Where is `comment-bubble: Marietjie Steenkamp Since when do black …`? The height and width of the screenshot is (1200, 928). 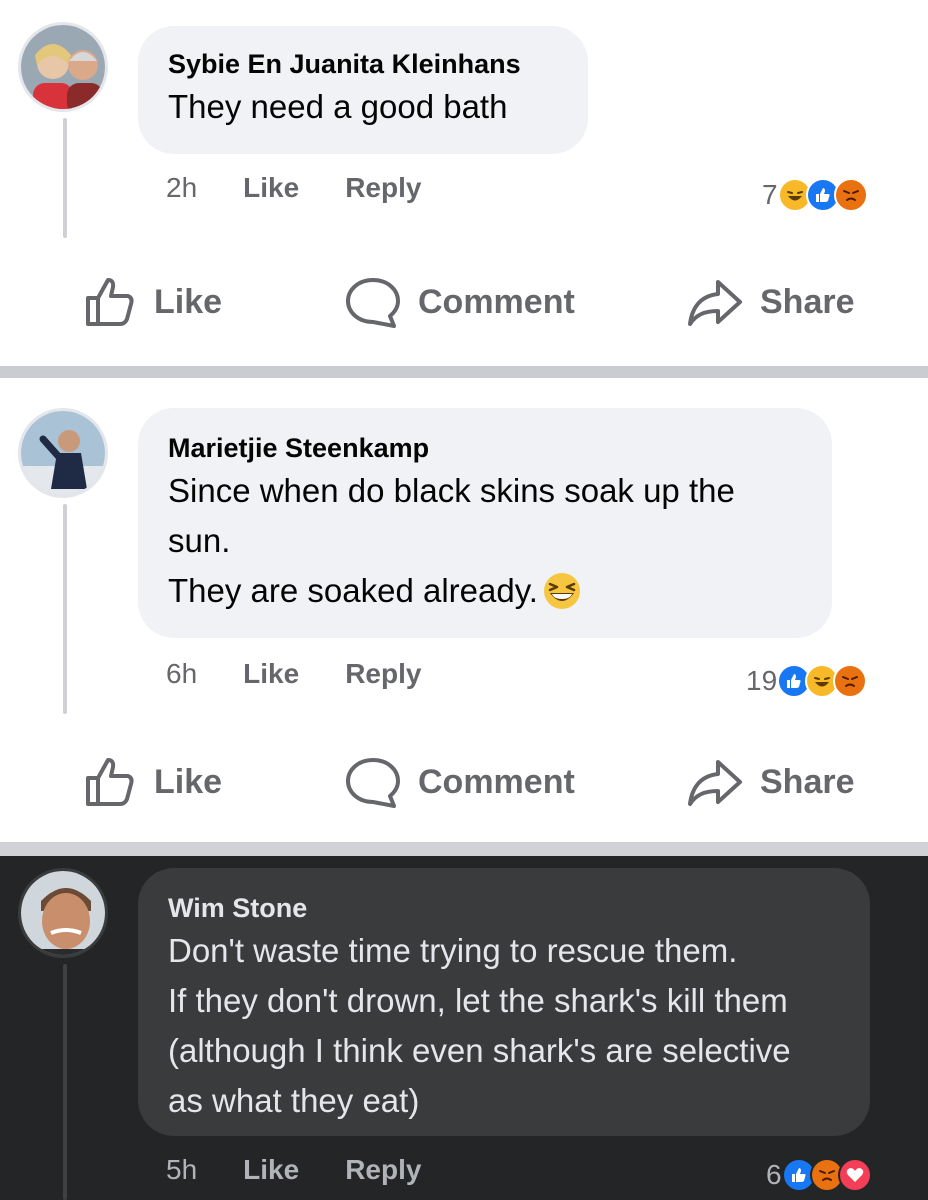
comment-bubble: Marietjie Steenkamp Since when do black … is located at coordinates (485, 523).